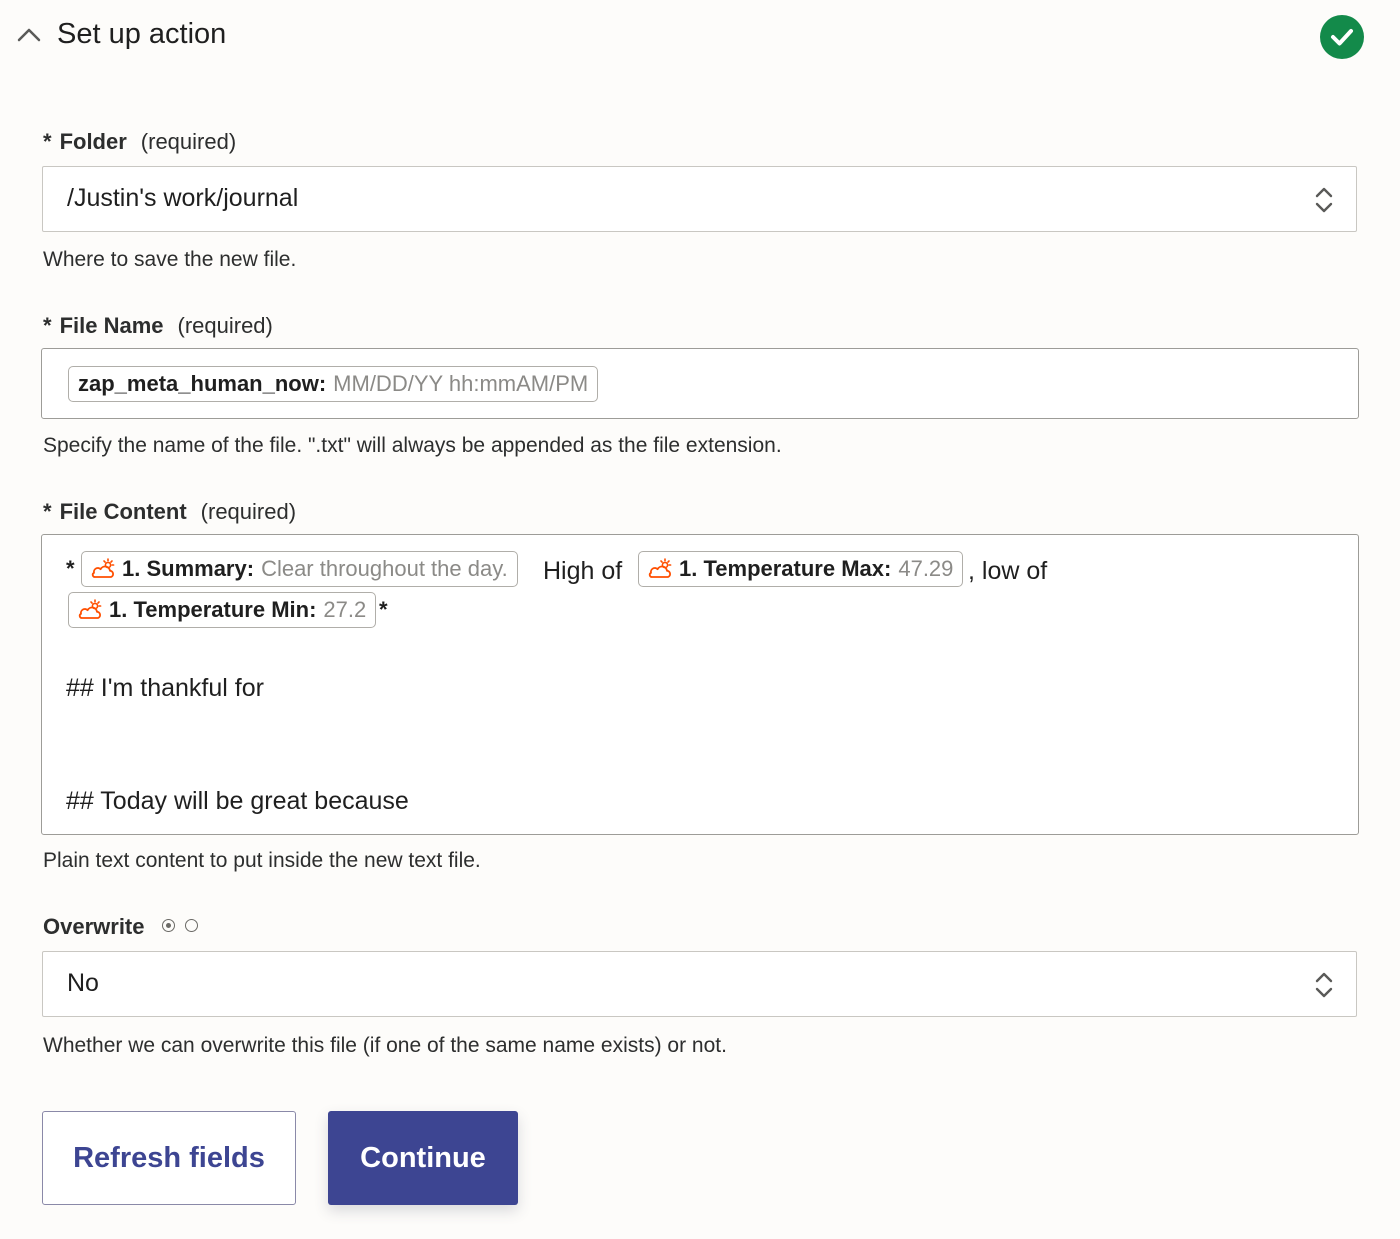 The width and height of the screenshot is (1400, 1239). I want to click on folder-help: Where to save the new file., so click(170, 259).